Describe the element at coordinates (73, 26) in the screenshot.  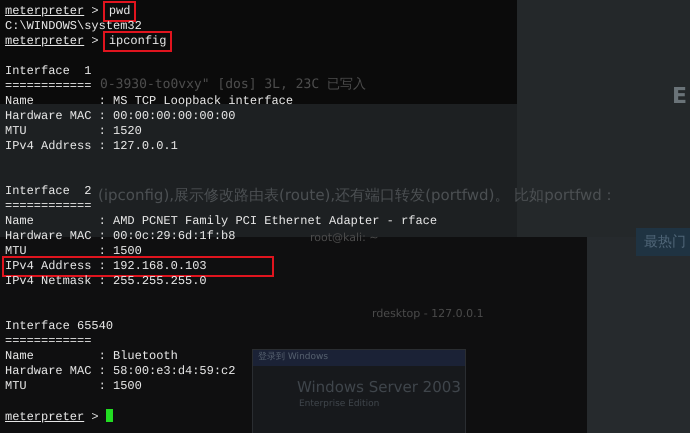
I see `output-line: C:\WINDOWS\system32` at that location.